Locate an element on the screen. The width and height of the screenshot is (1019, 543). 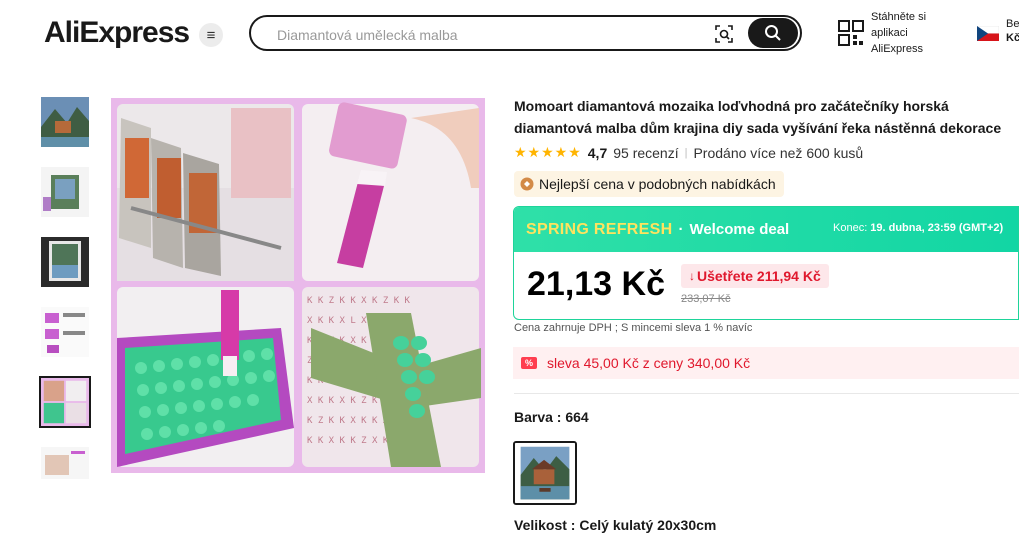
spring-refresh-label: SPRING REFRESH is located at coordinates (599, 229).